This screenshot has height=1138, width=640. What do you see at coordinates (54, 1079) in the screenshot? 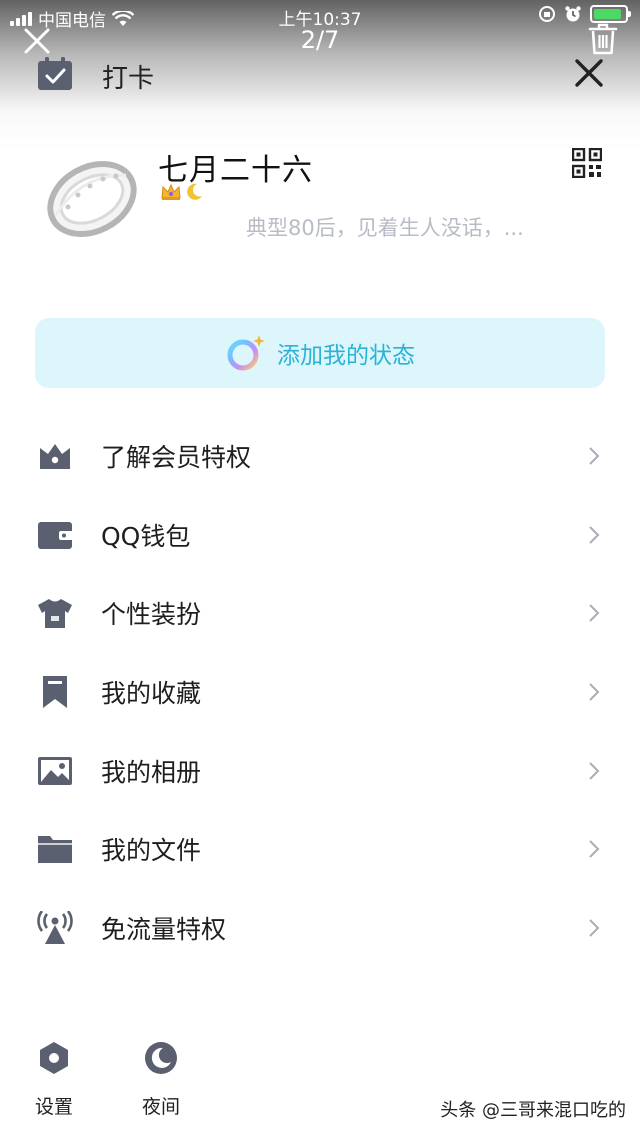
I see `settings-button: 设置` at bounding box center [54, 1079].